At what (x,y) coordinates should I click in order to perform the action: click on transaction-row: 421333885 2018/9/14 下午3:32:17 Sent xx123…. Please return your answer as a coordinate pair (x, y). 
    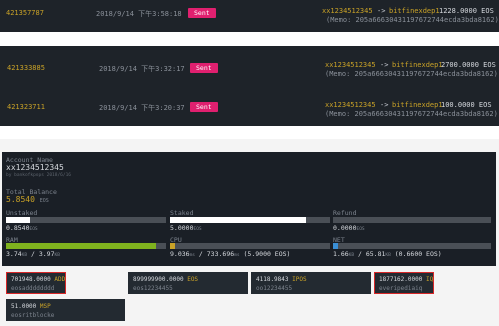
    Looking at the image, I should click on (249, 78).